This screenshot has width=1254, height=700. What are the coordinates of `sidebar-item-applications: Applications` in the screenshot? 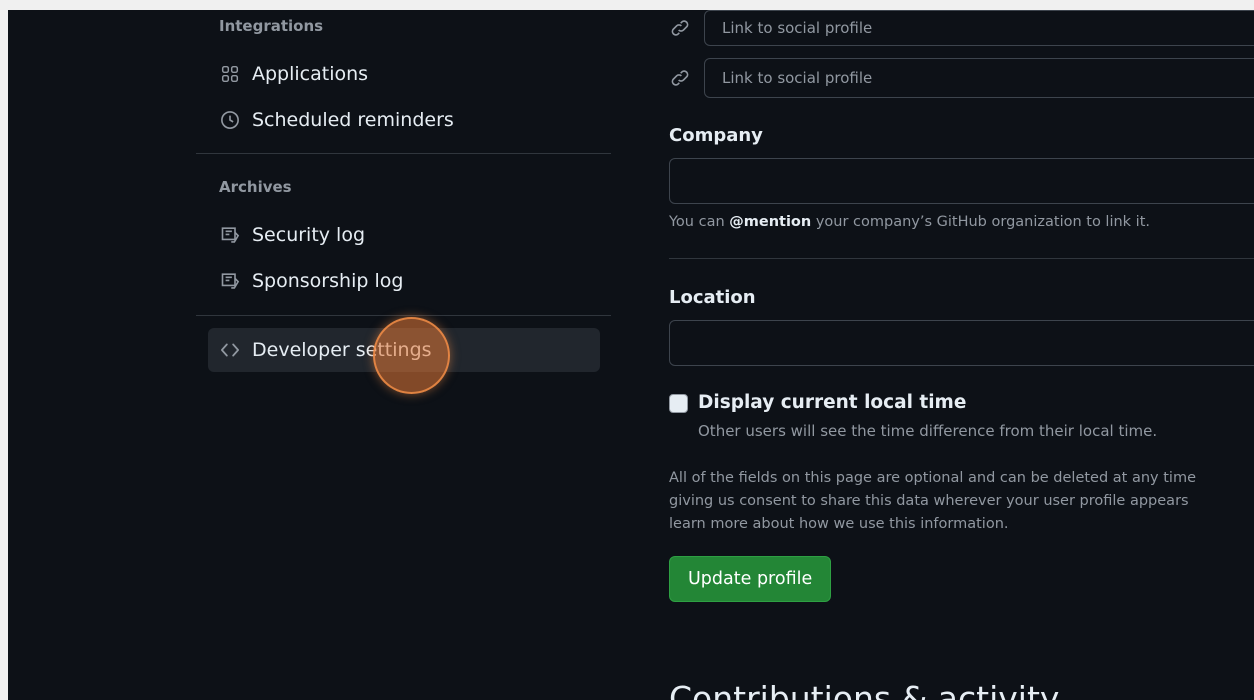 It's located at (404, 74).